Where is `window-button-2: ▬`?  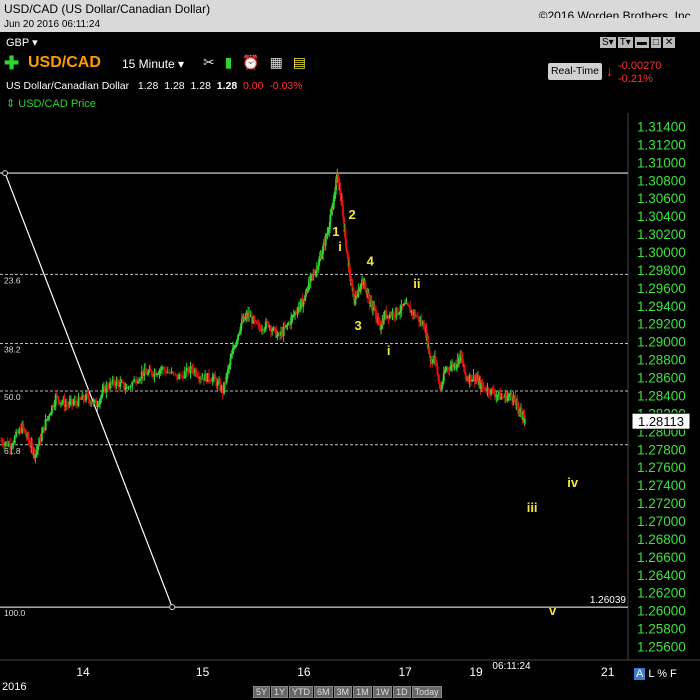
window-button-2: ▬ is located at coordinates (641, 42).